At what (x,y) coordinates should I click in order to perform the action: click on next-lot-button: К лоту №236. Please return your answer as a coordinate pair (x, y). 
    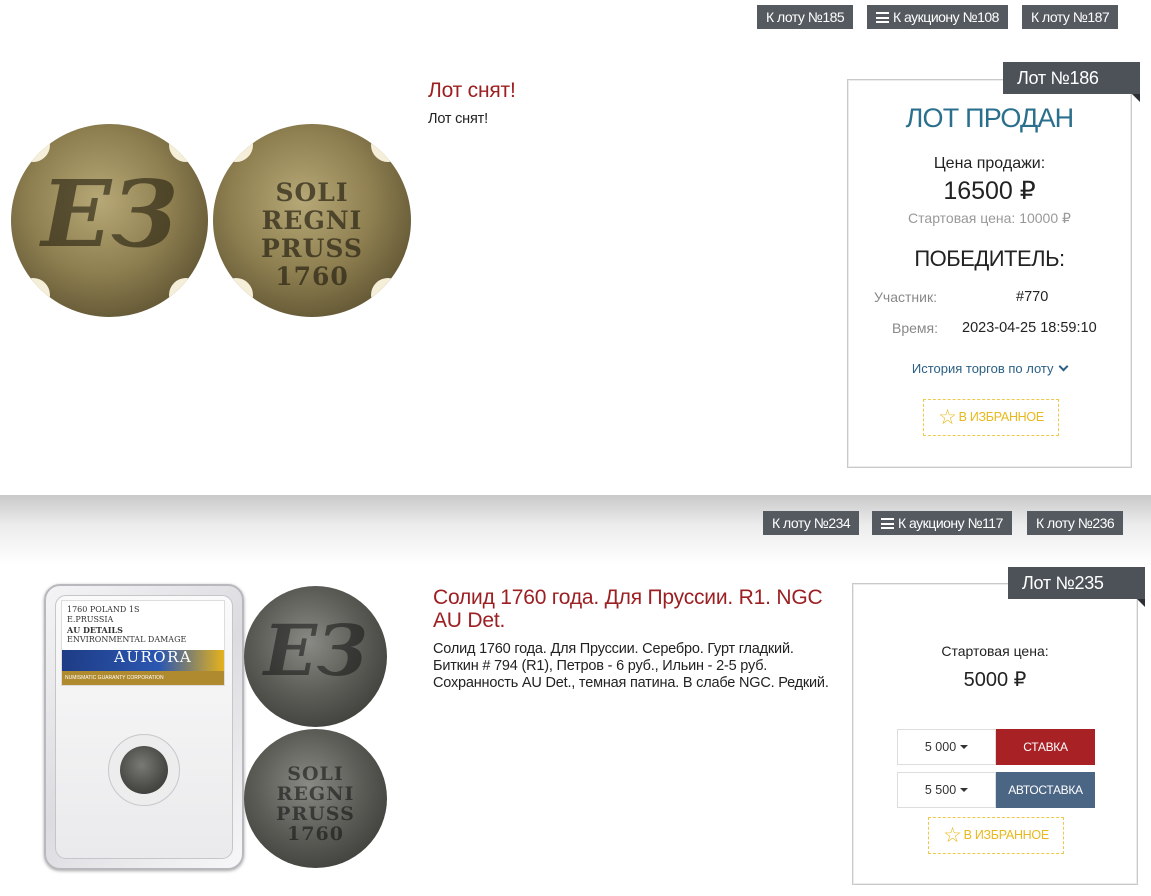
    Looking at the image, I should click on (1075, 523).